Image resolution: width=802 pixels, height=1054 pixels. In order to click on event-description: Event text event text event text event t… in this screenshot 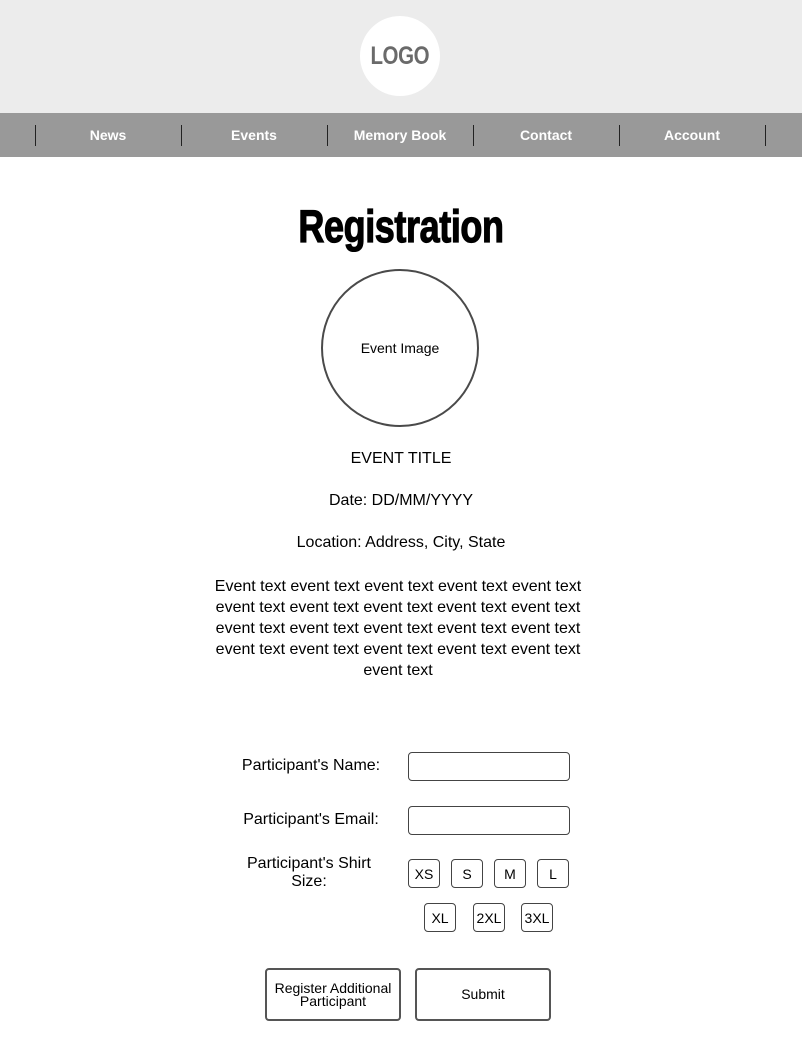, I will do `click(398, 628)`.